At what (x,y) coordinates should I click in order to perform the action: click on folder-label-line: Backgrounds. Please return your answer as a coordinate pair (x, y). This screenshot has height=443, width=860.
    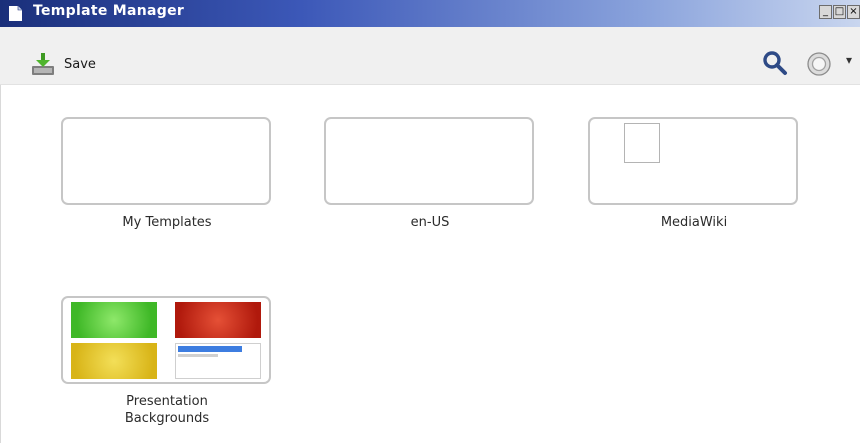
    Looking at the image, I should click on (167, 418).